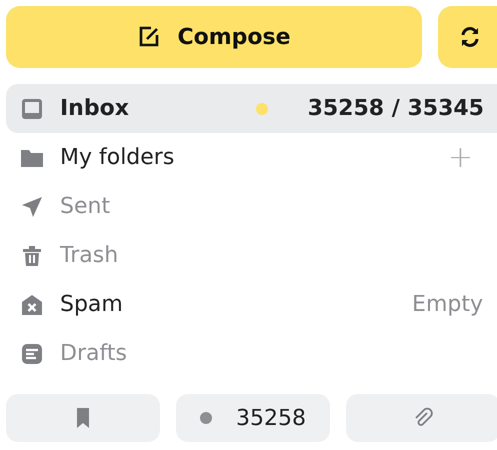 This screenshot has width=497, height=450. Describe the element at coordinates (32, 304) in the screenshot. I see `spam-icon` at that location.